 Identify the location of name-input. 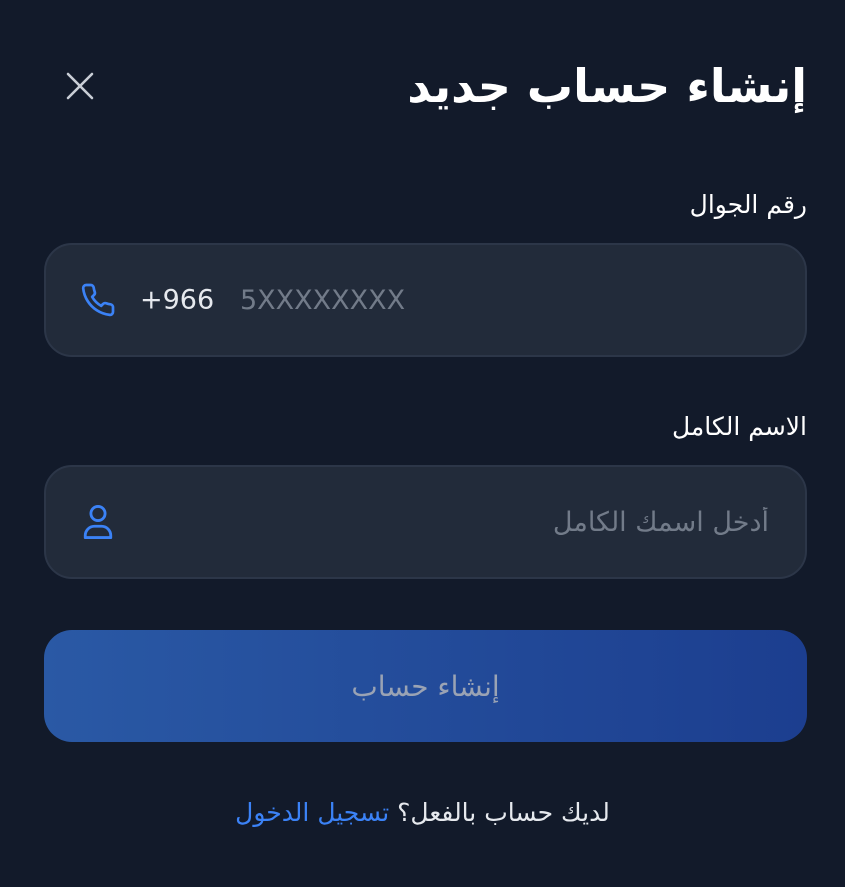
(458, 522).